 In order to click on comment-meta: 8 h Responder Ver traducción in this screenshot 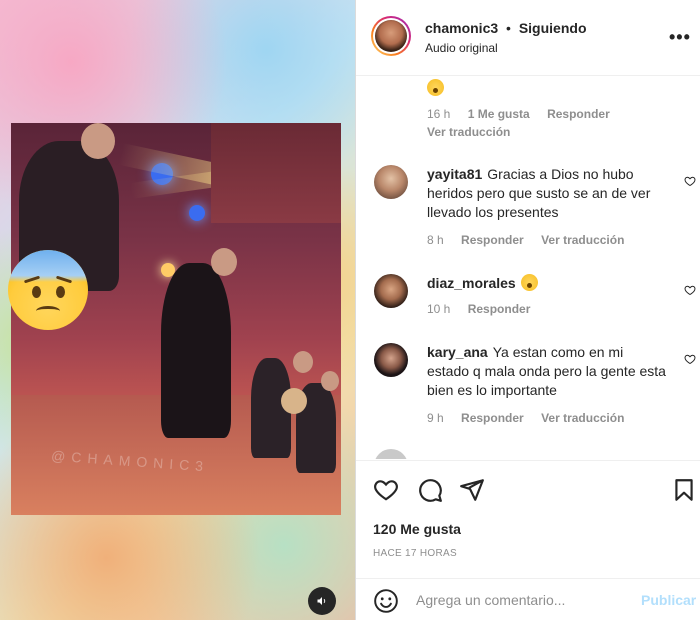, I will do `click(532, 240)`.